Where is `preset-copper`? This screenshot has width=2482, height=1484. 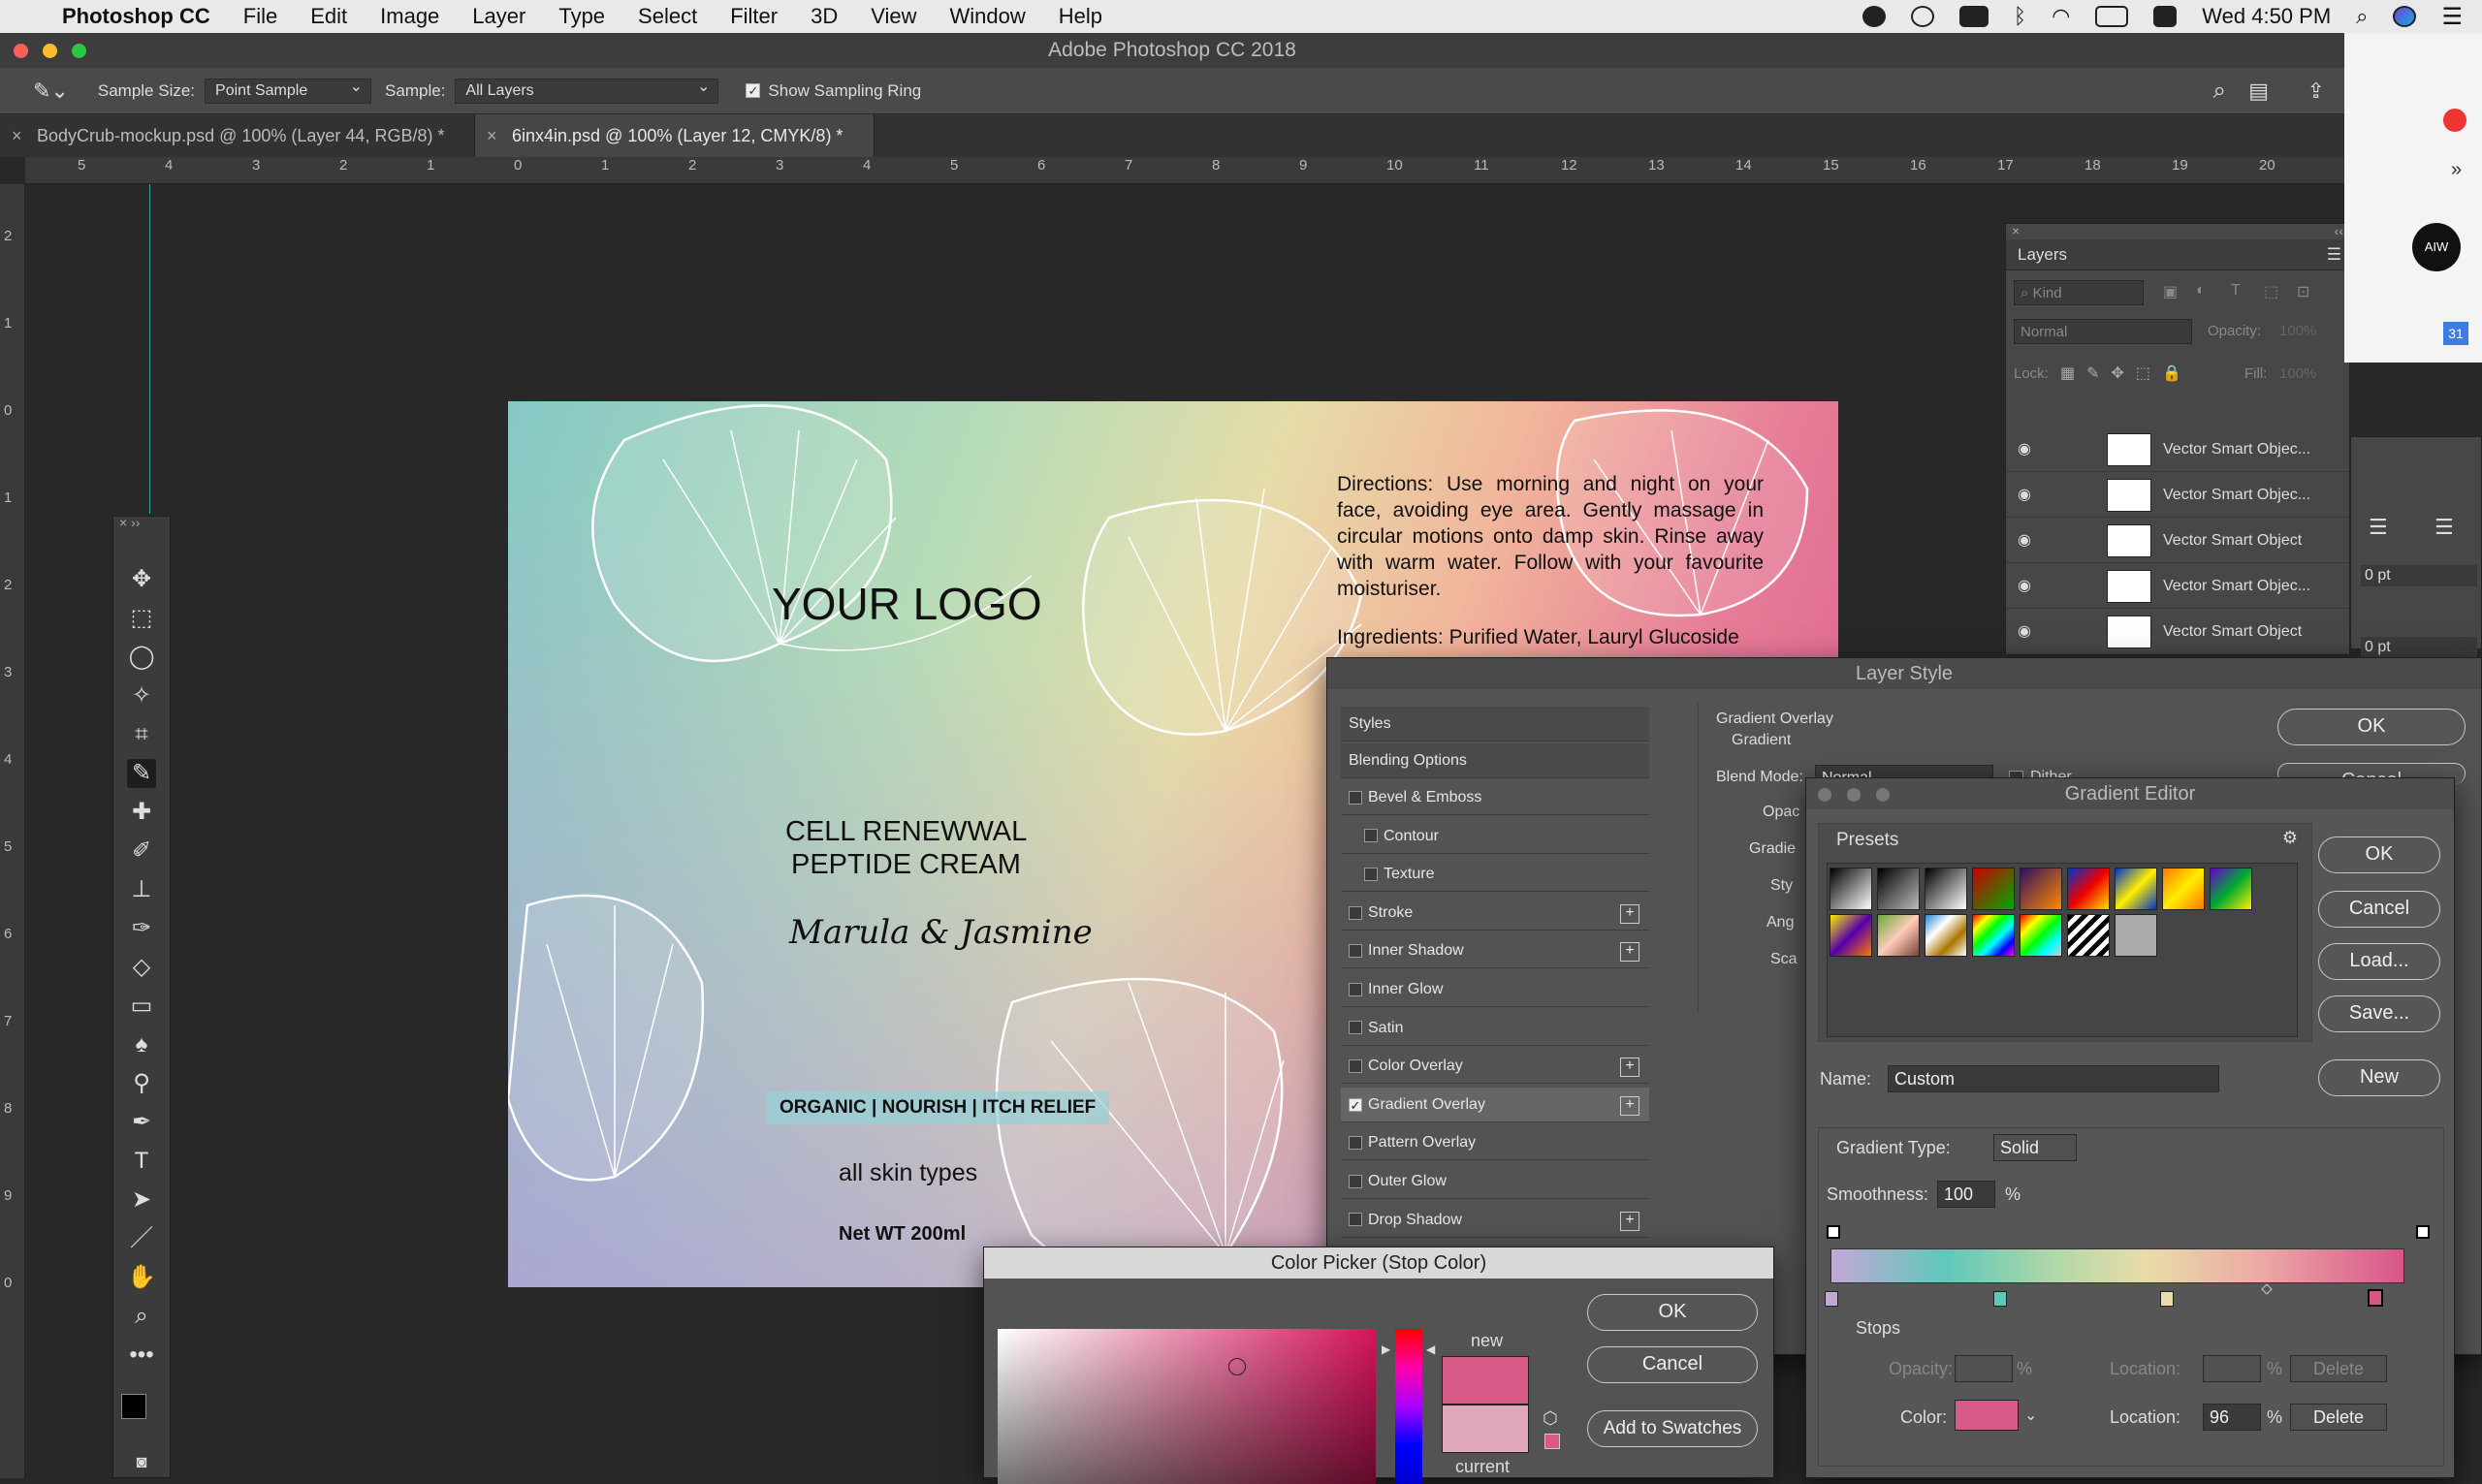
preset-copper is located at coordinates (1898, 935).